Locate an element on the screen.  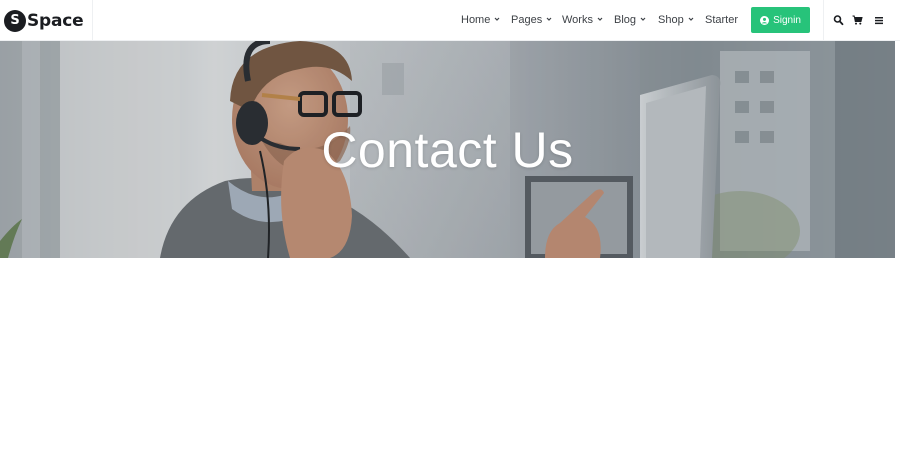
nav-item-home: Home is located at coordinates (480, 20).